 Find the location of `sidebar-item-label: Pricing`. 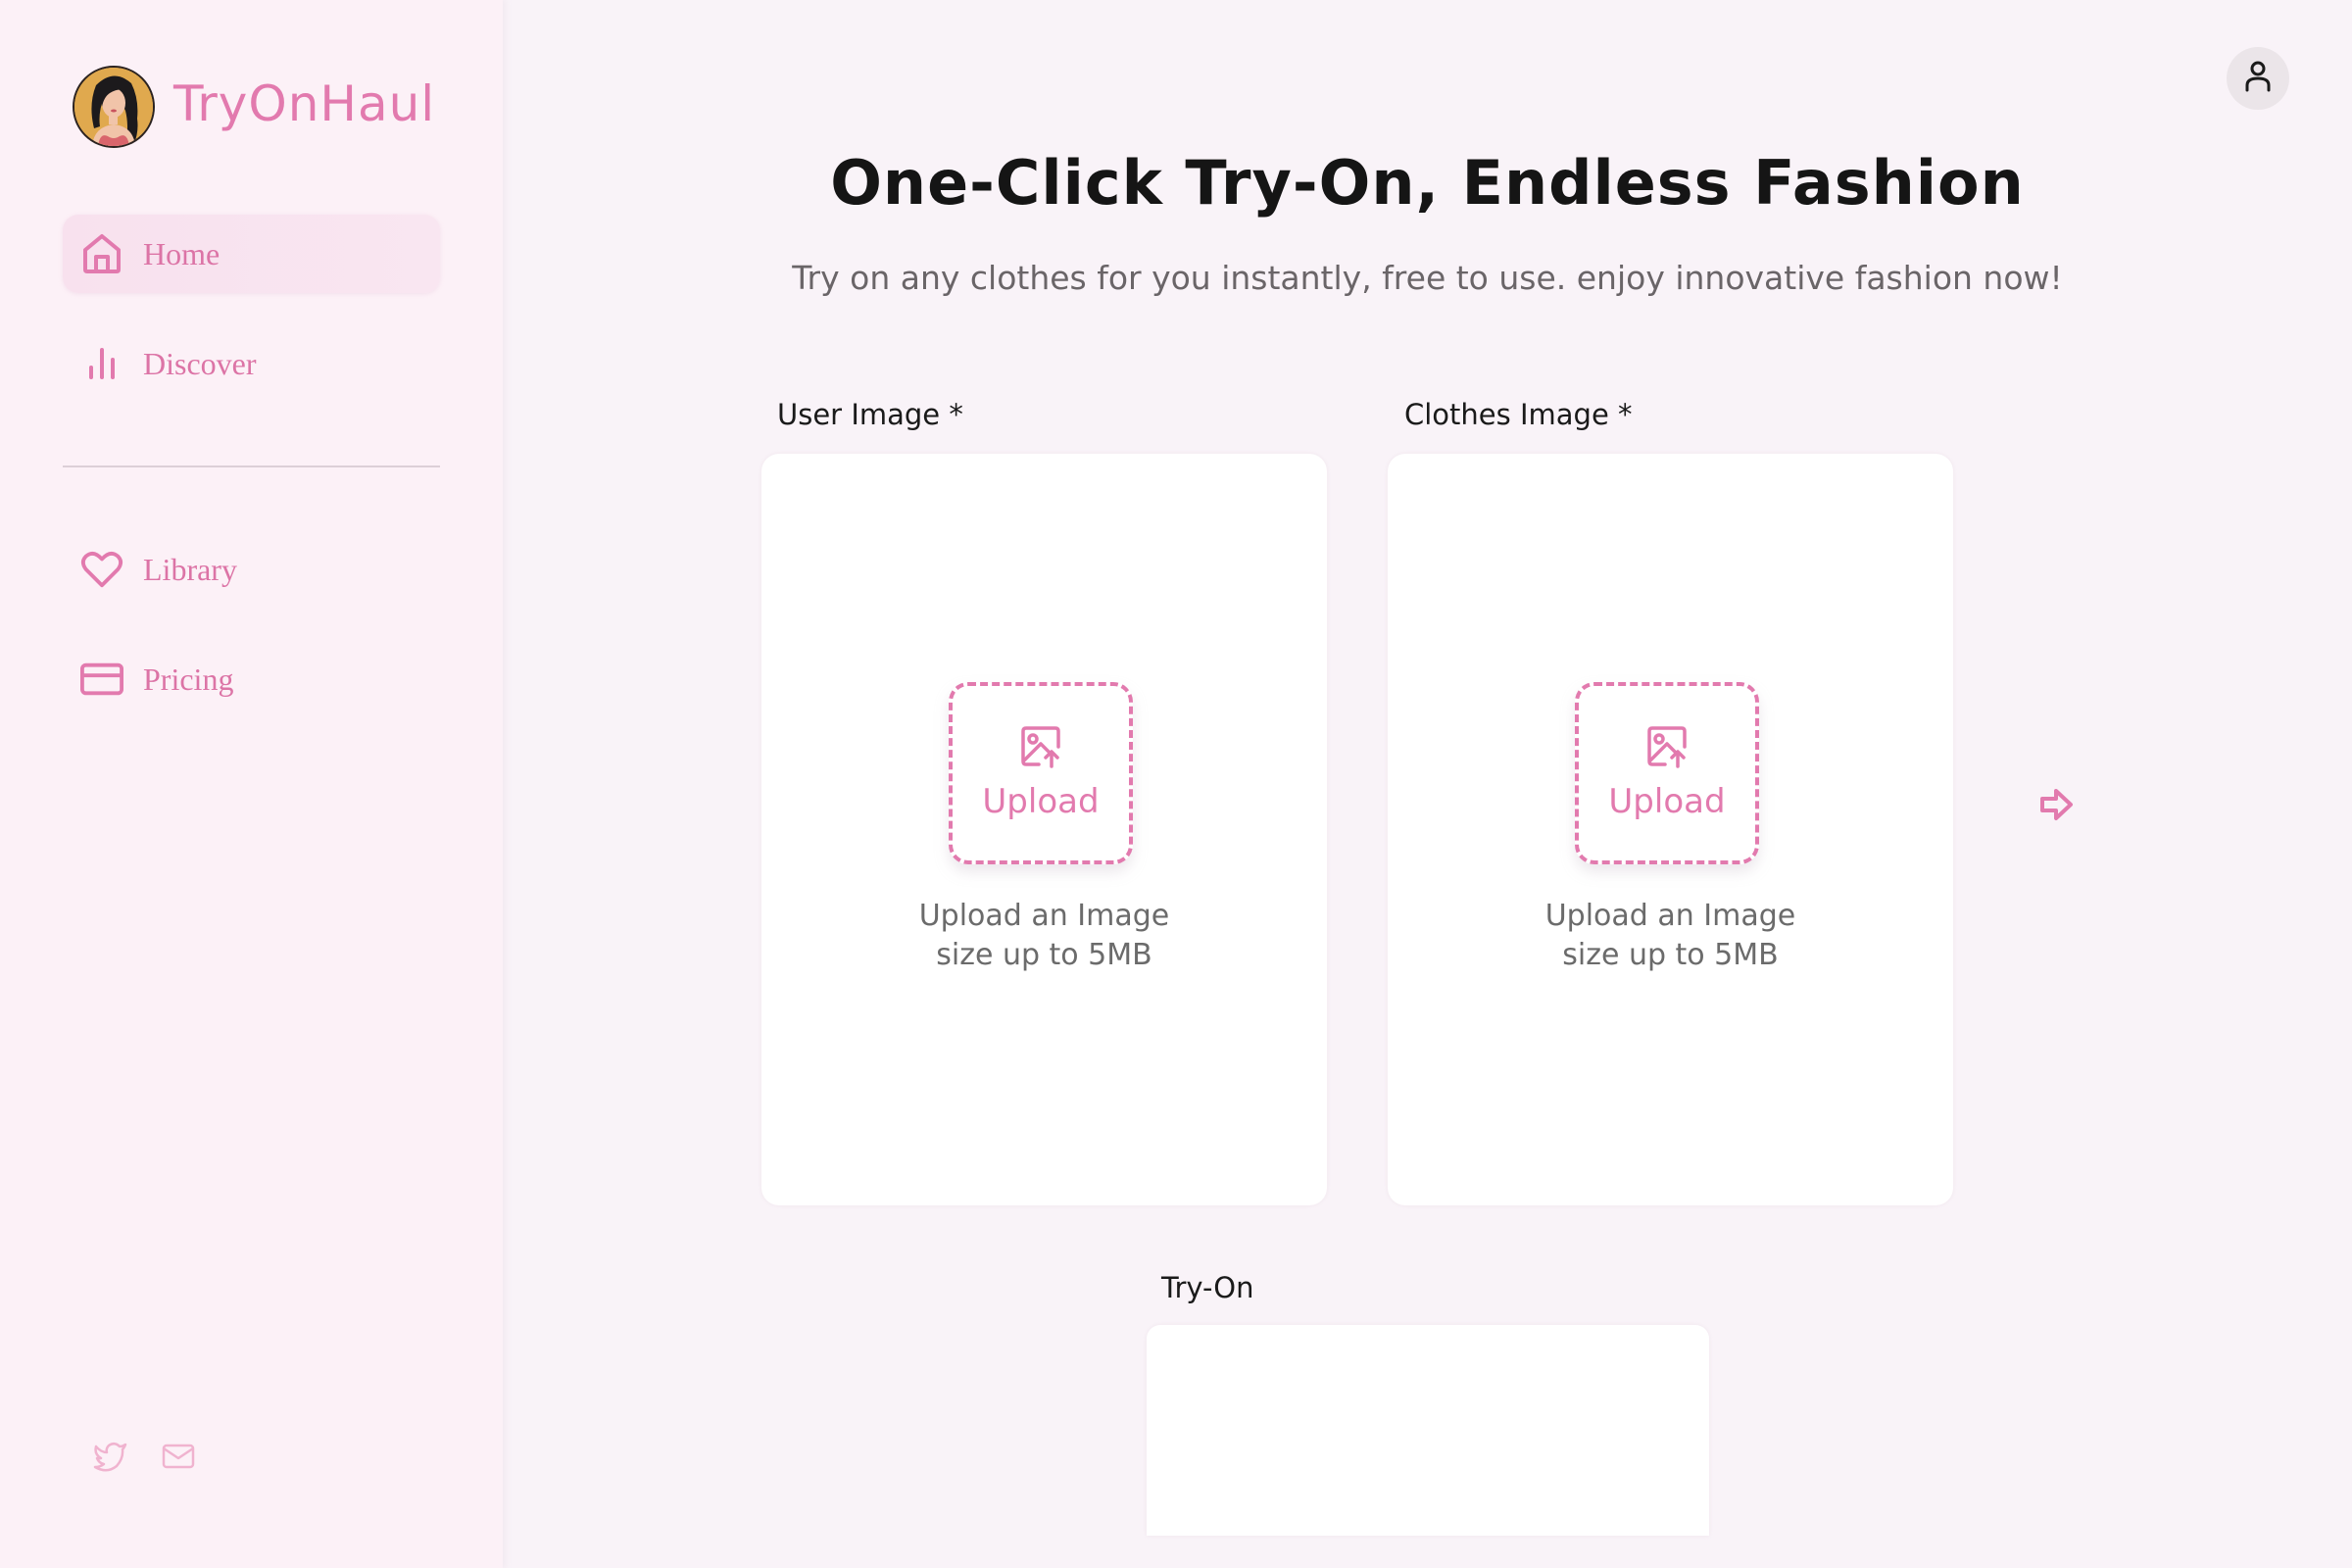

sidebar-item-label: Pricing is located at coordinates (188, 679).